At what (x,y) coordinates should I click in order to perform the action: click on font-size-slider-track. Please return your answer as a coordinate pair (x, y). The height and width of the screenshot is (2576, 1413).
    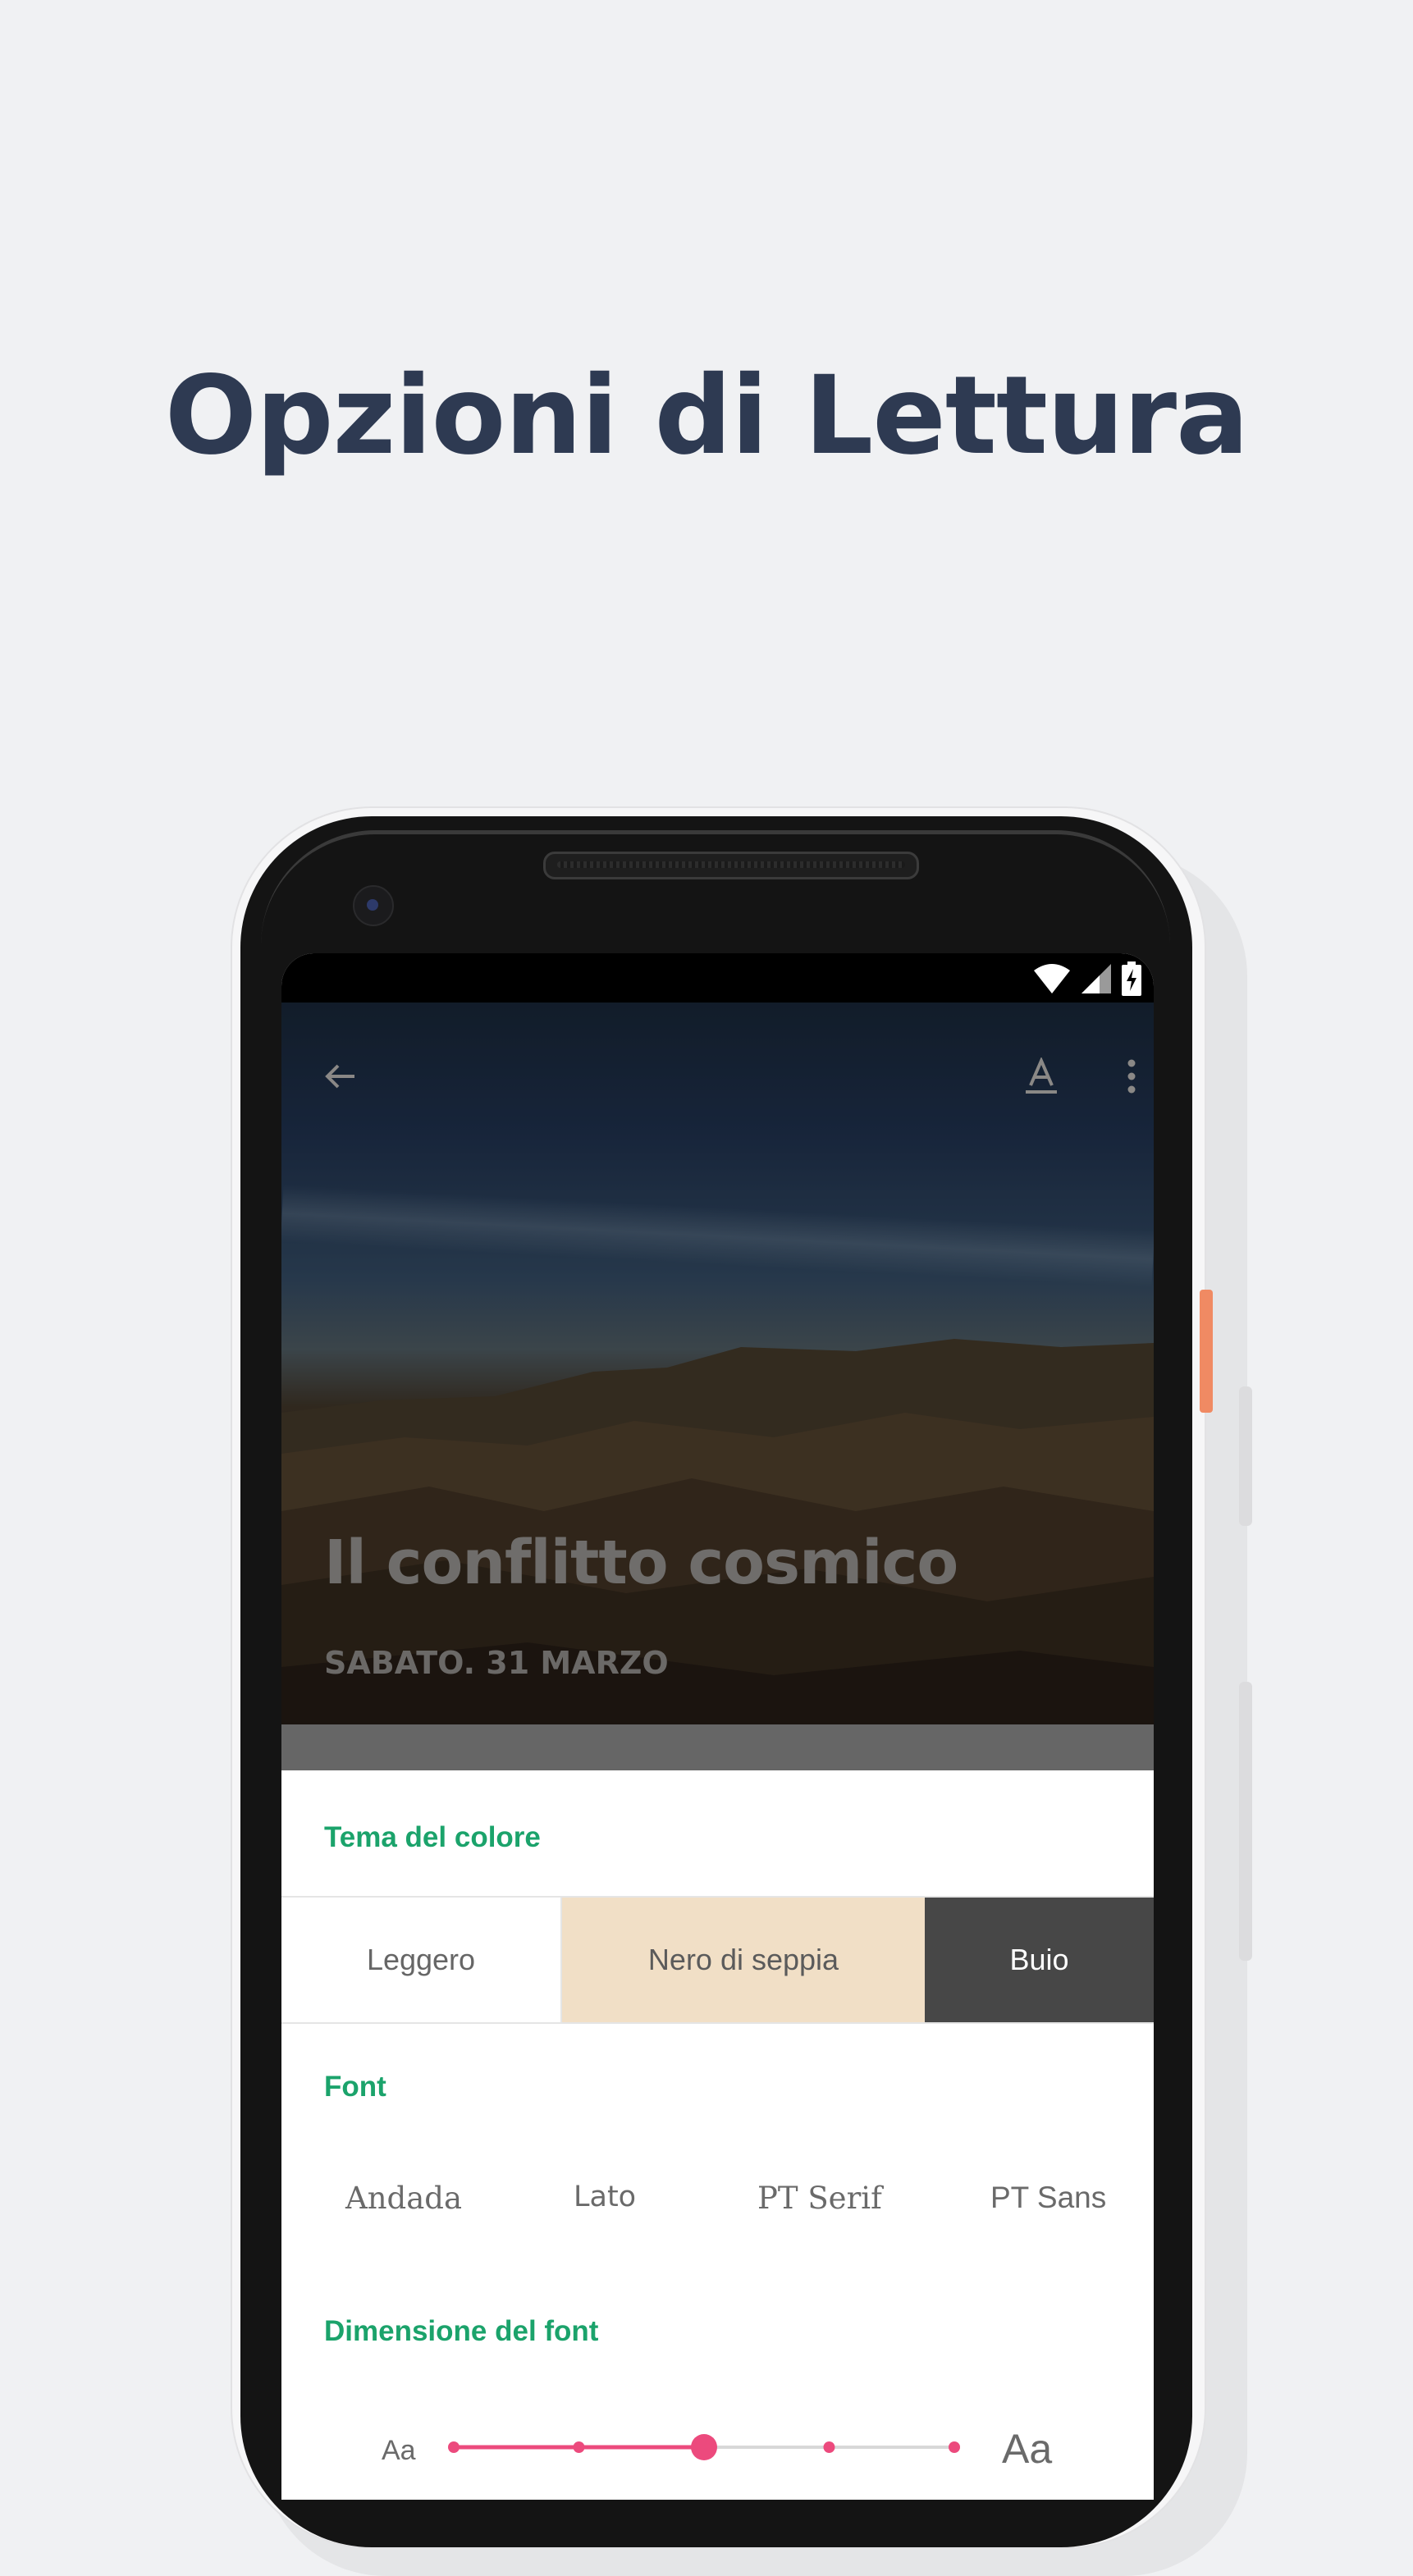
    Looking at the image, I should click on (708, 2447).